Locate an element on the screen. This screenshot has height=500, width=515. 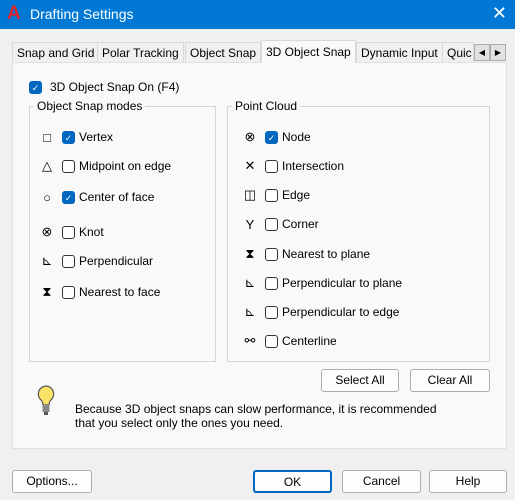
option-label: Corner is located at coordinates (300, 224).